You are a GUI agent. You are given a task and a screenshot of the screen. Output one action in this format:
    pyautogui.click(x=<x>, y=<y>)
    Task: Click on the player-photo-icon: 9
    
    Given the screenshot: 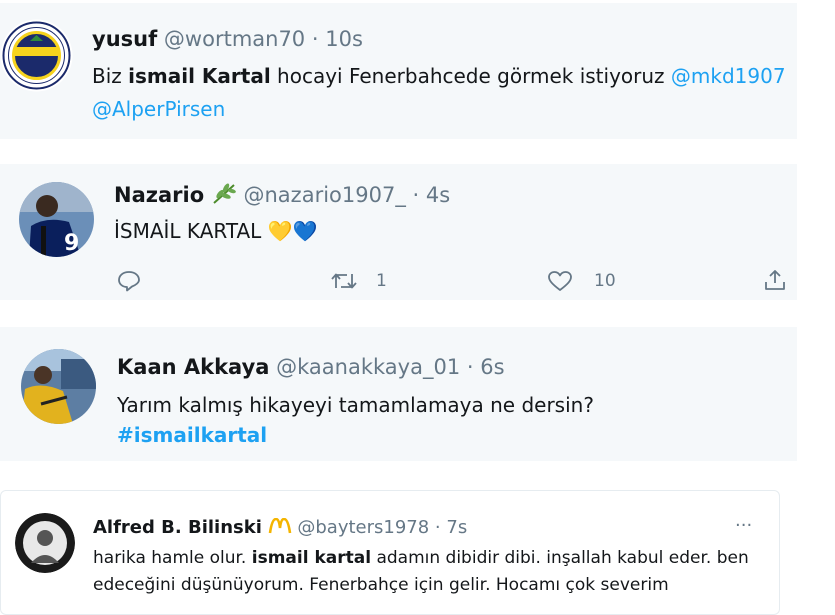 What is the action you would take?
    pyautogui.click(x=56, y=219)
    